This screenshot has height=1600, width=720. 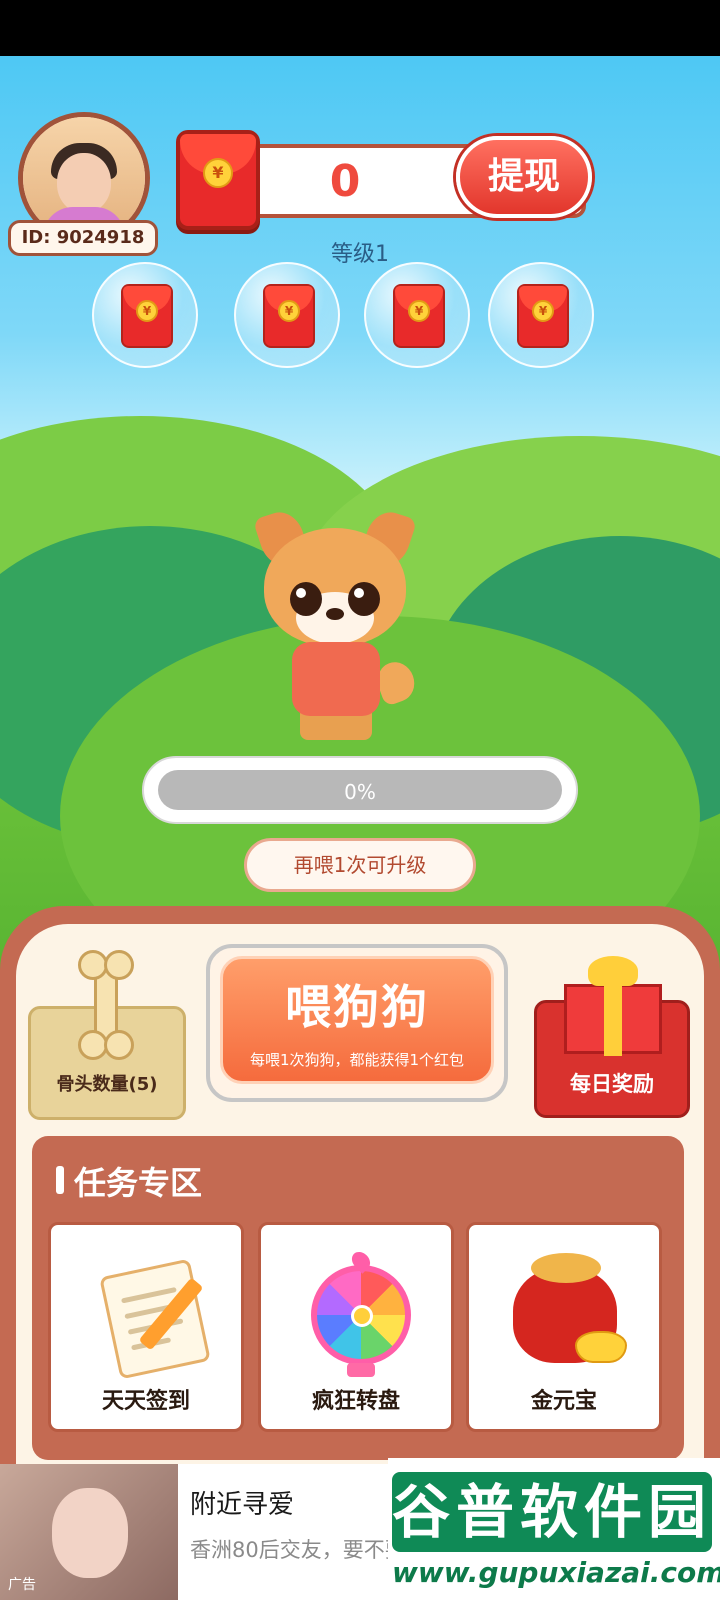 I want to click on task-card-daily-checkin: 天天签到, so click(x=146, y=1327).